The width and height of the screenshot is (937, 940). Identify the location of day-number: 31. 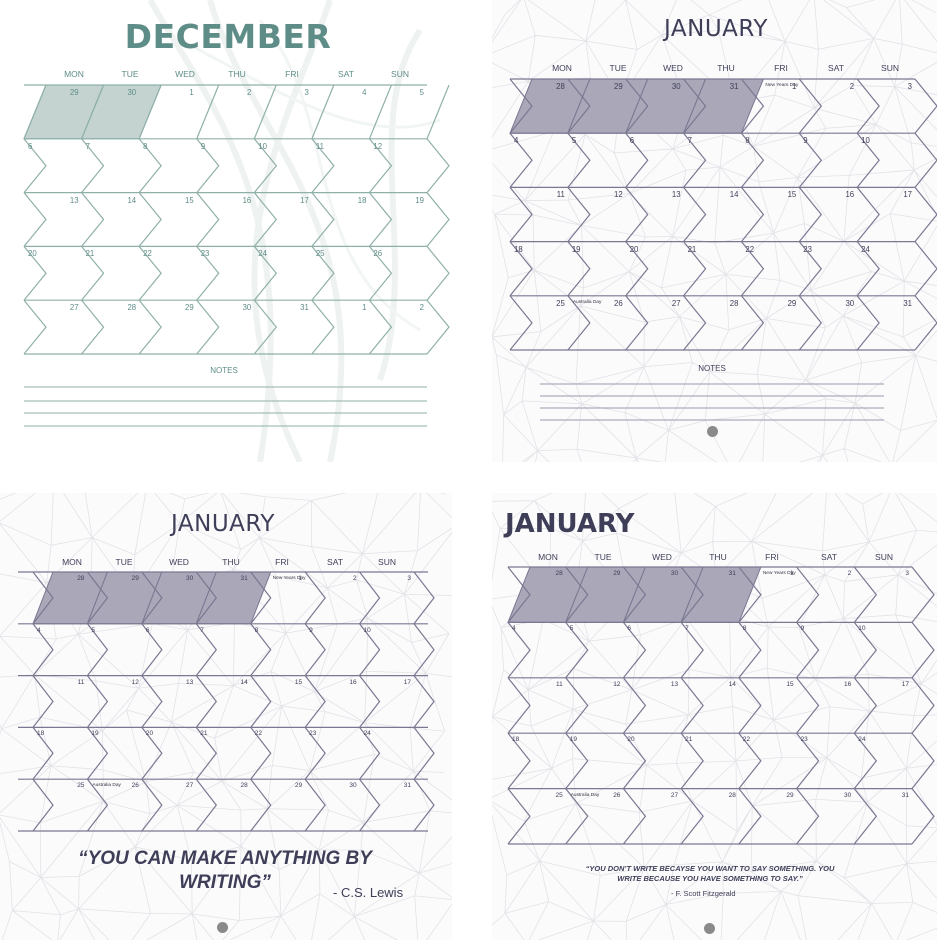
(734, 86).